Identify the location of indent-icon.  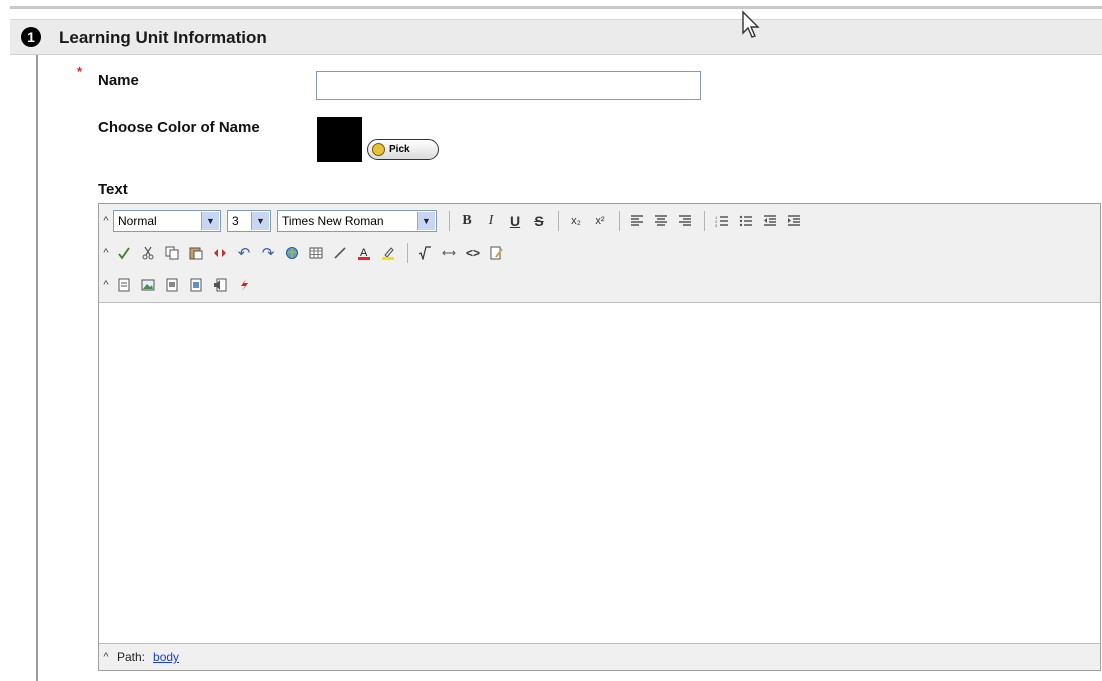
(794, 221).